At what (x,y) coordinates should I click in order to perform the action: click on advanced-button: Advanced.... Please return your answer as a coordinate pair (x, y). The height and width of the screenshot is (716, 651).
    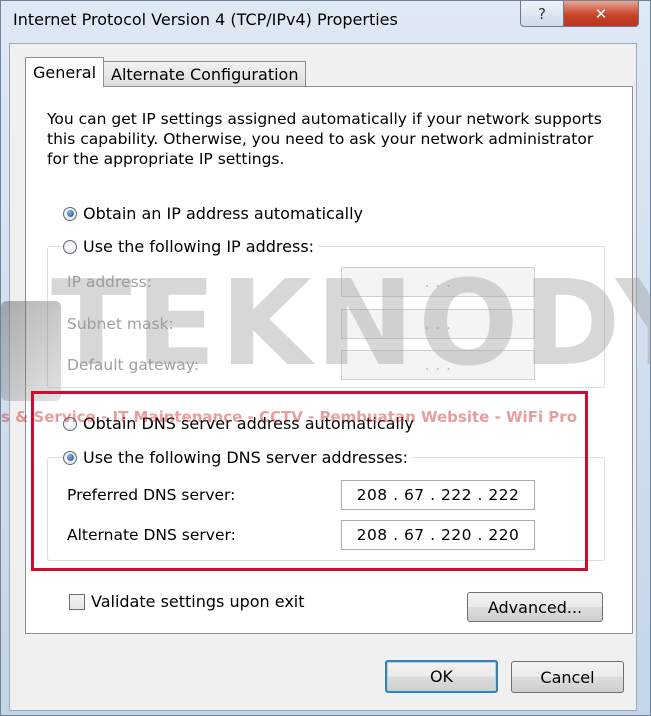
    Looking at the image, I should click on (535, 607).